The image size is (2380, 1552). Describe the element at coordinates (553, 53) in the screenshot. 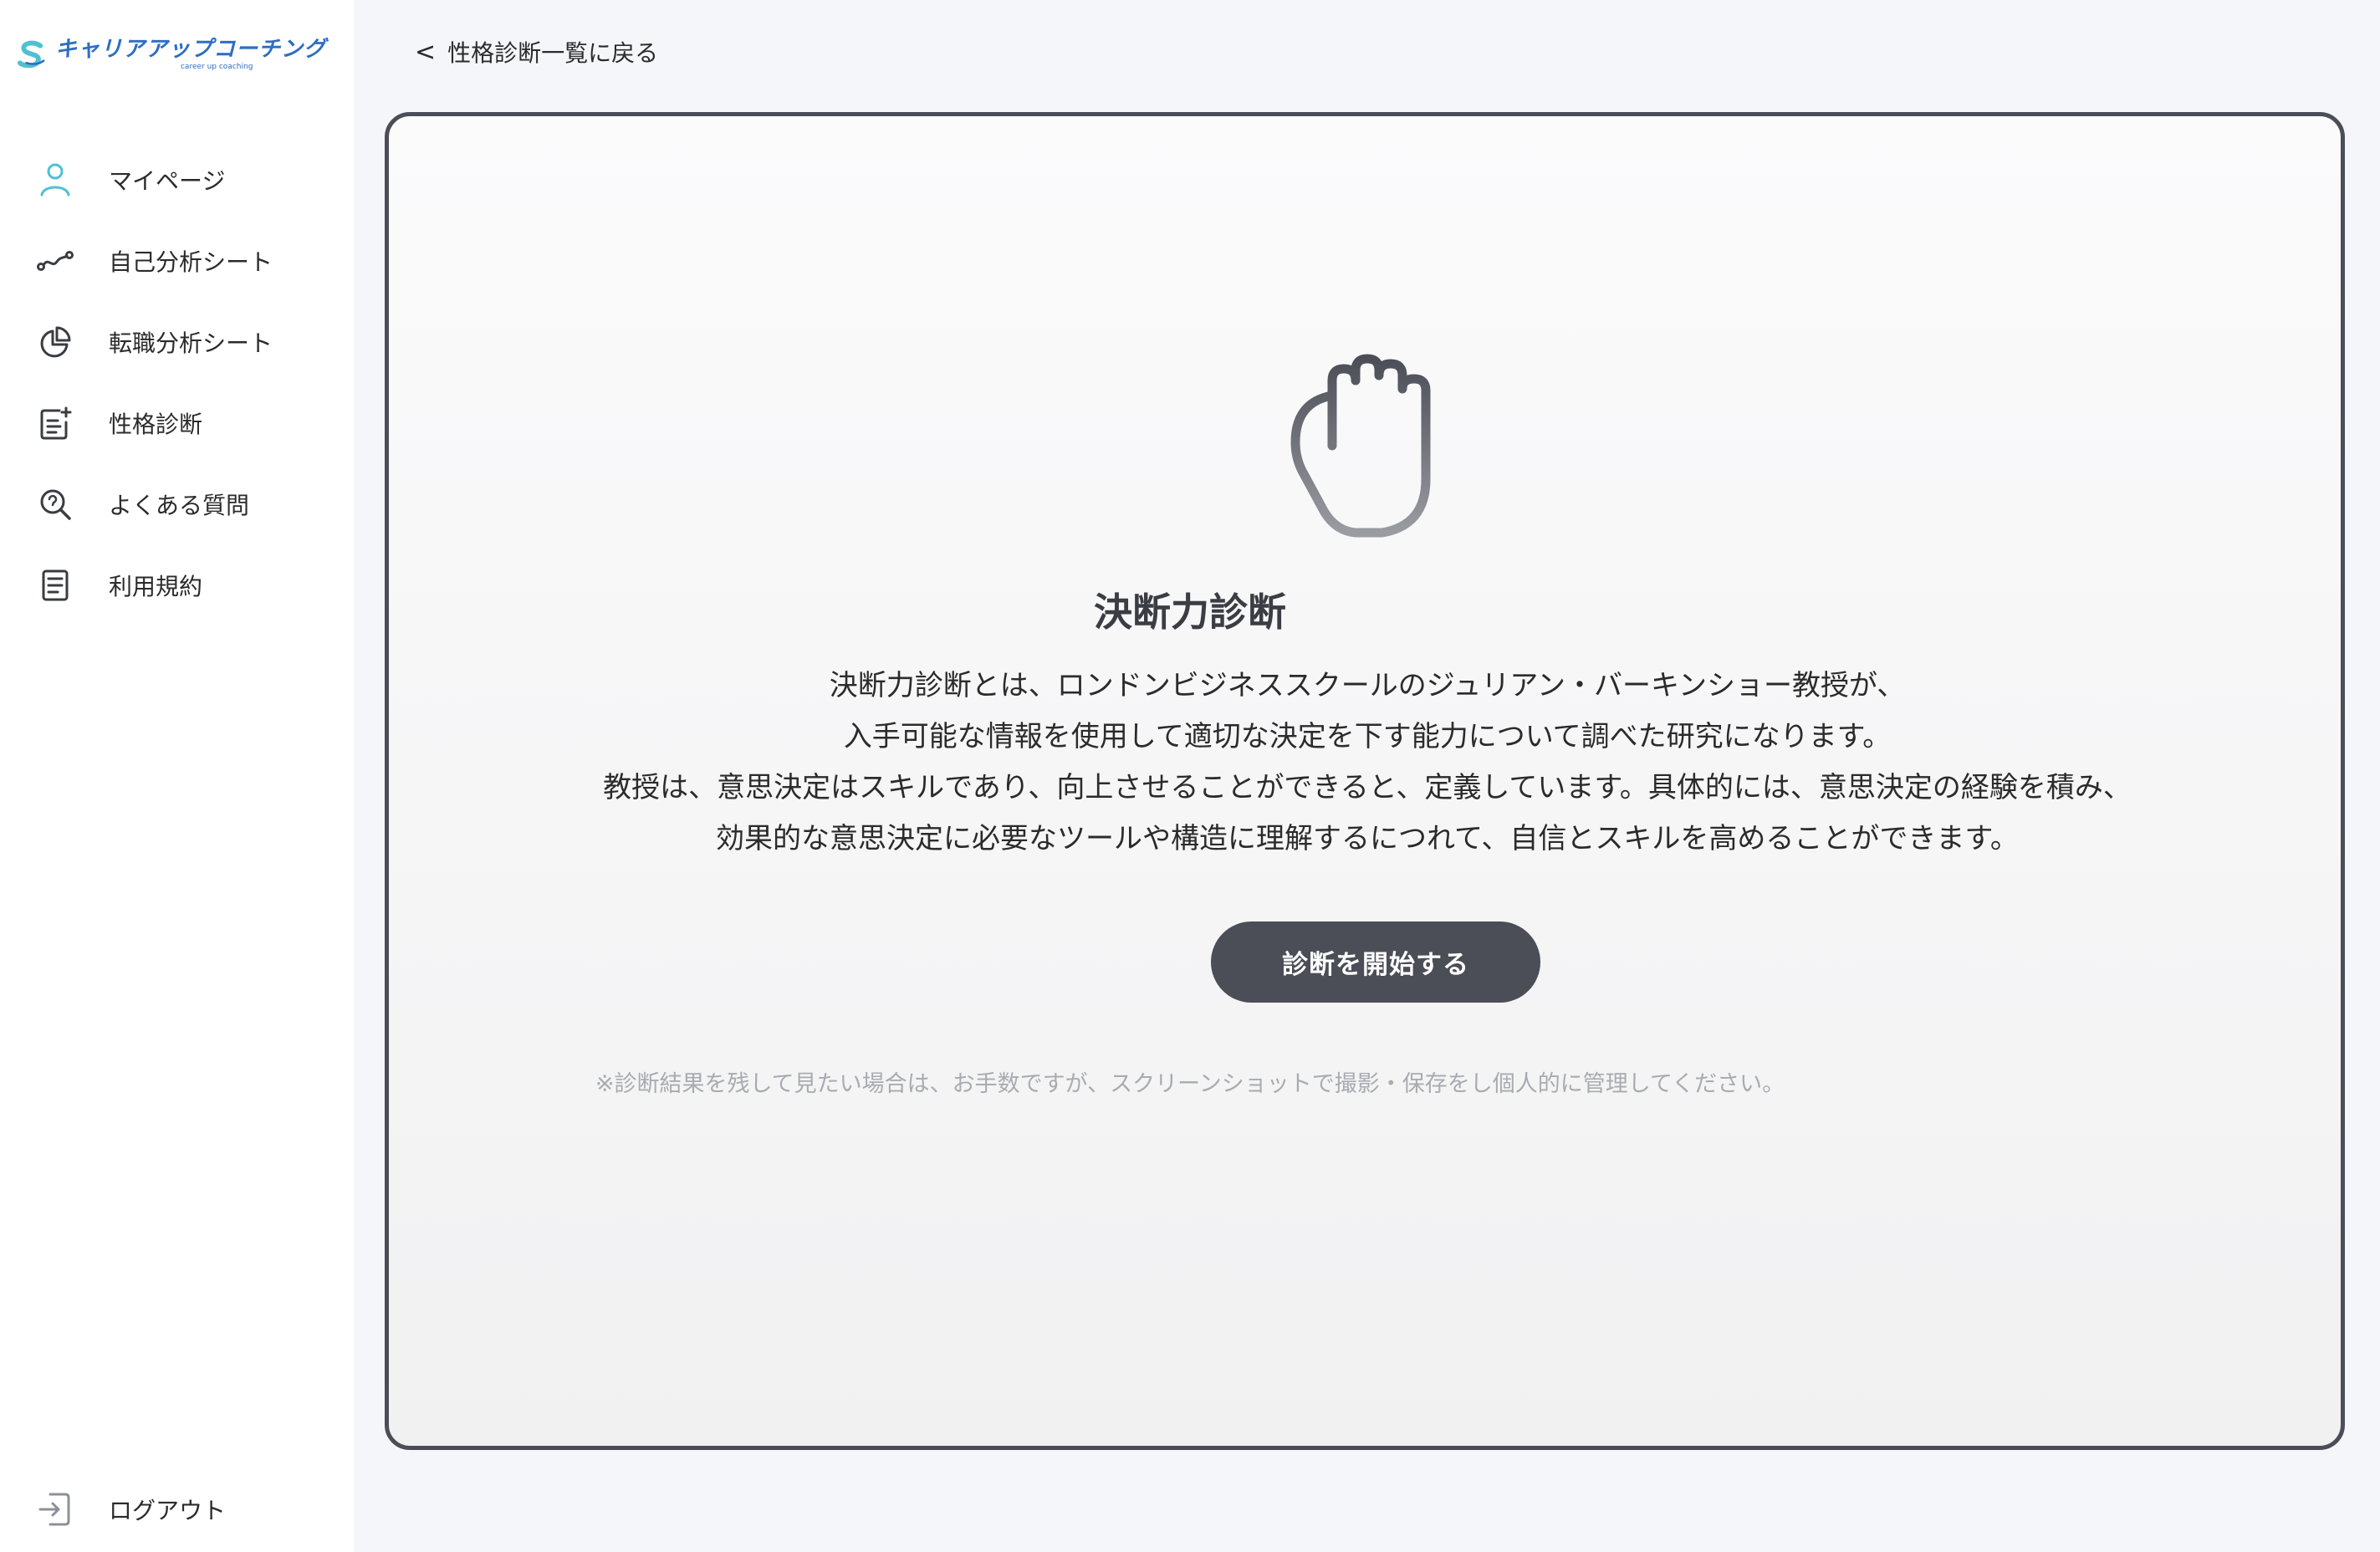

I see `back-link-label: 性格診断一覧に戻る` at that location.